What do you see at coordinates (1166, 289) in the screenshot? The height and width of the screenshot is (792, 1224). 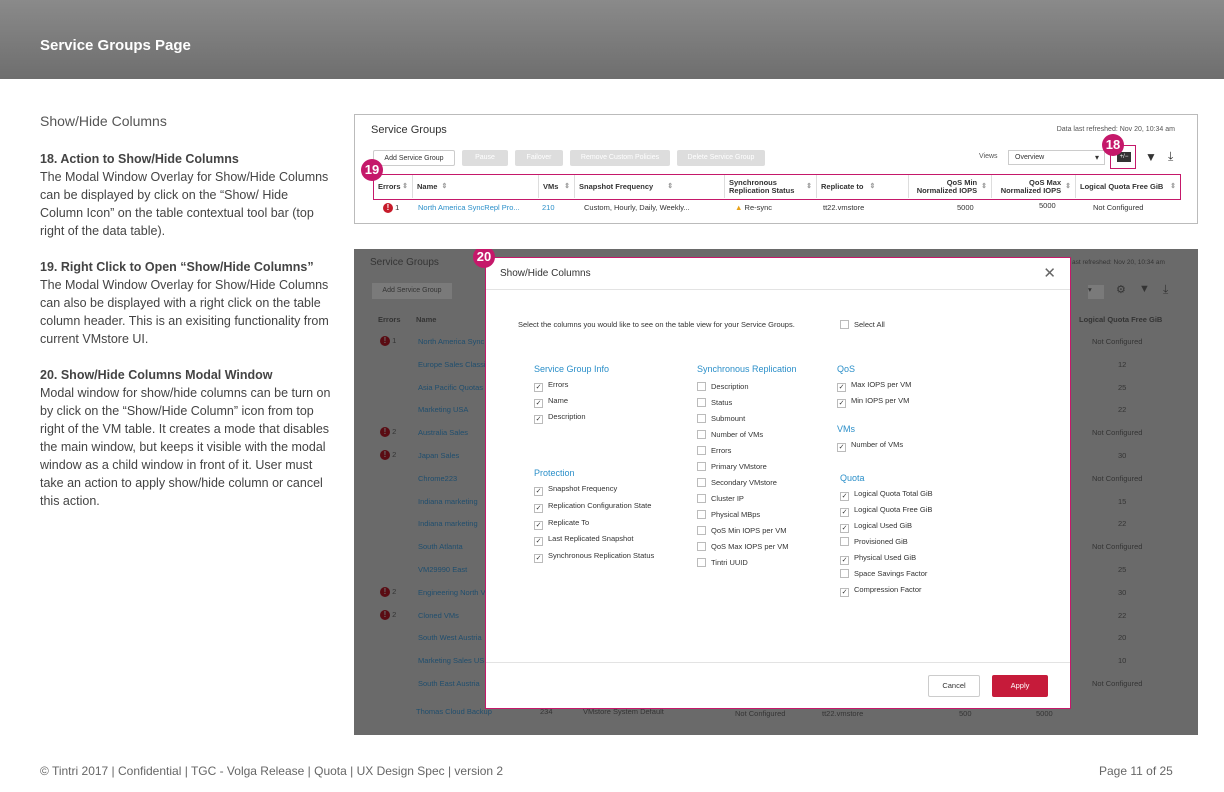 I see `bg-download-icon: ⤓` at bounding box center [1166, 289].